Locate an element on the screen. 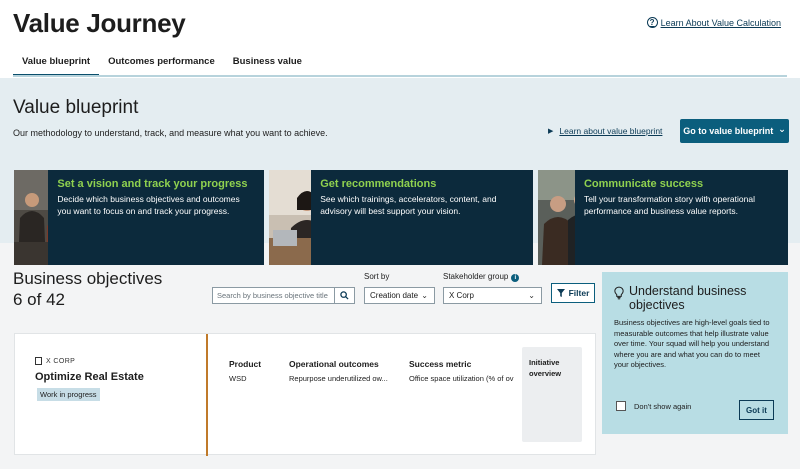 The width and height of the screenshot is (800, 469). question-icon: ? is located at coordinates (652, 22).